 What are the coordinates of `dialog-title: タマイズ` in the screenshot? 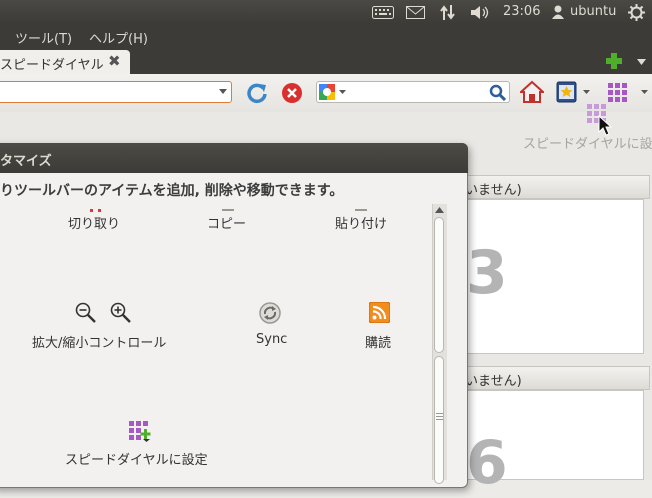 It's located at (26, 161).